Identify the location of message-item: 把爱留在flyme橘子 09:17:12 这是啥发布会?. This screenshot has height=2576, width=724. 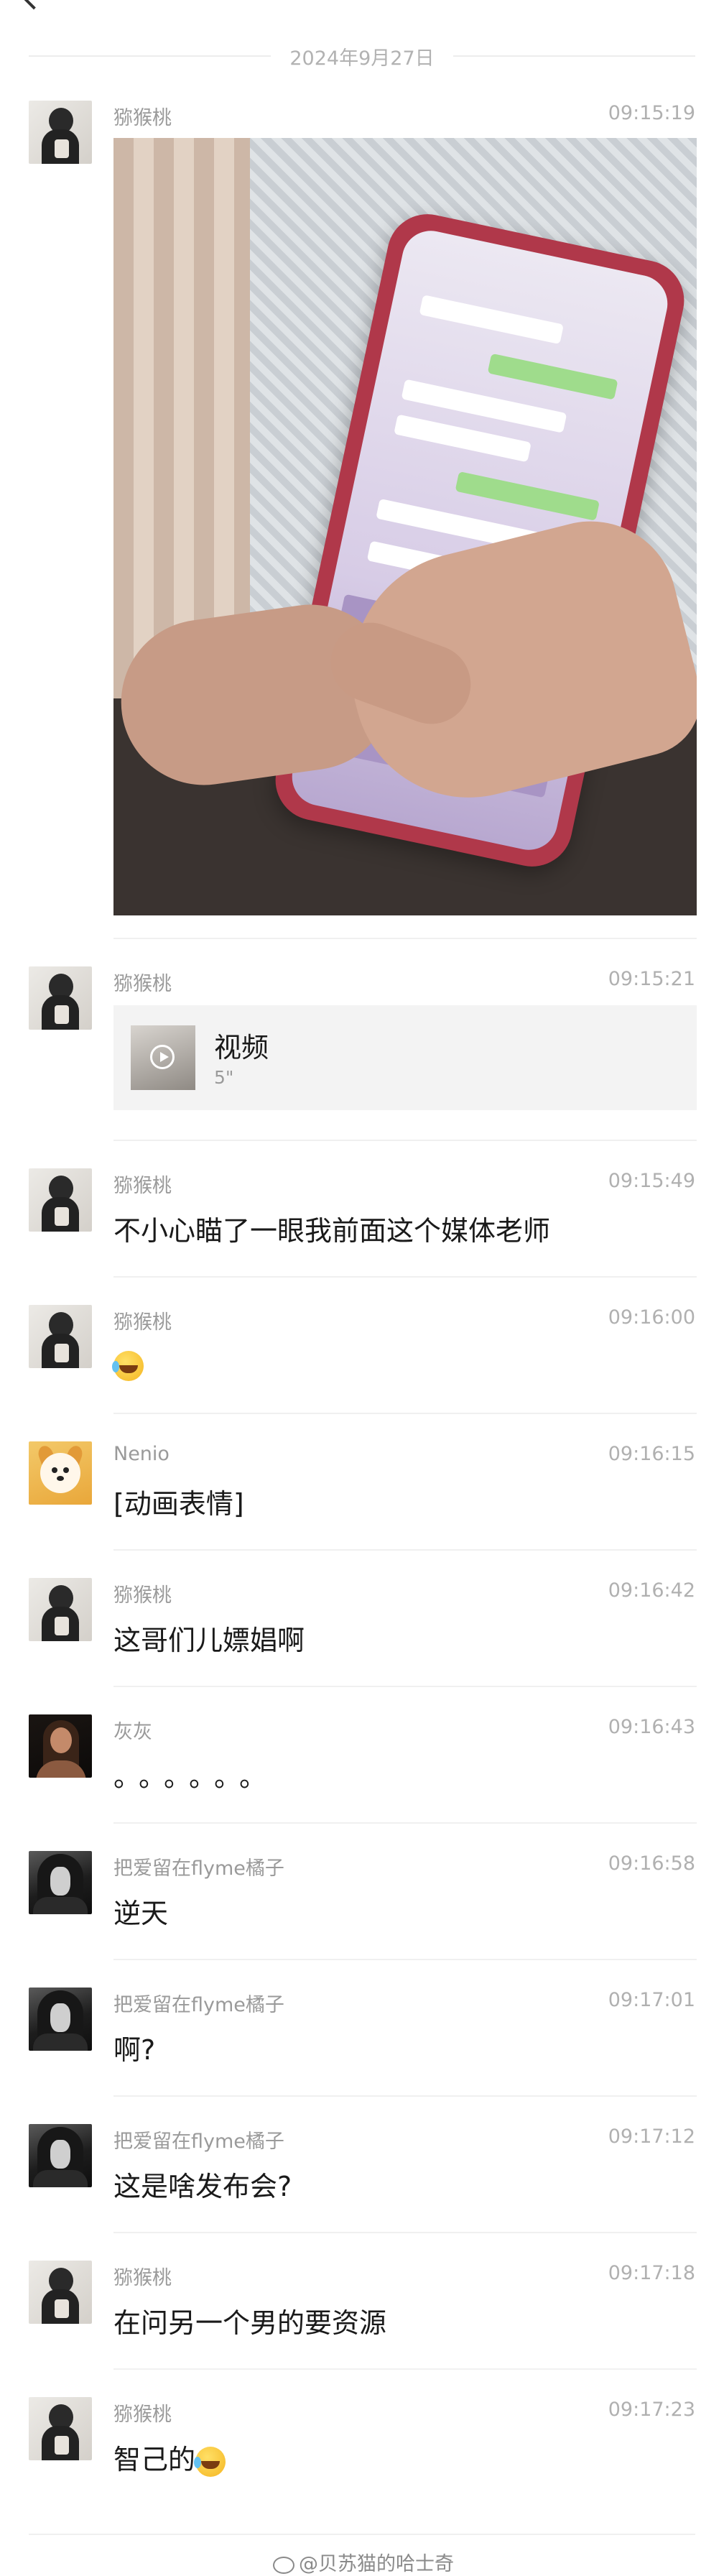
(362, 2164).